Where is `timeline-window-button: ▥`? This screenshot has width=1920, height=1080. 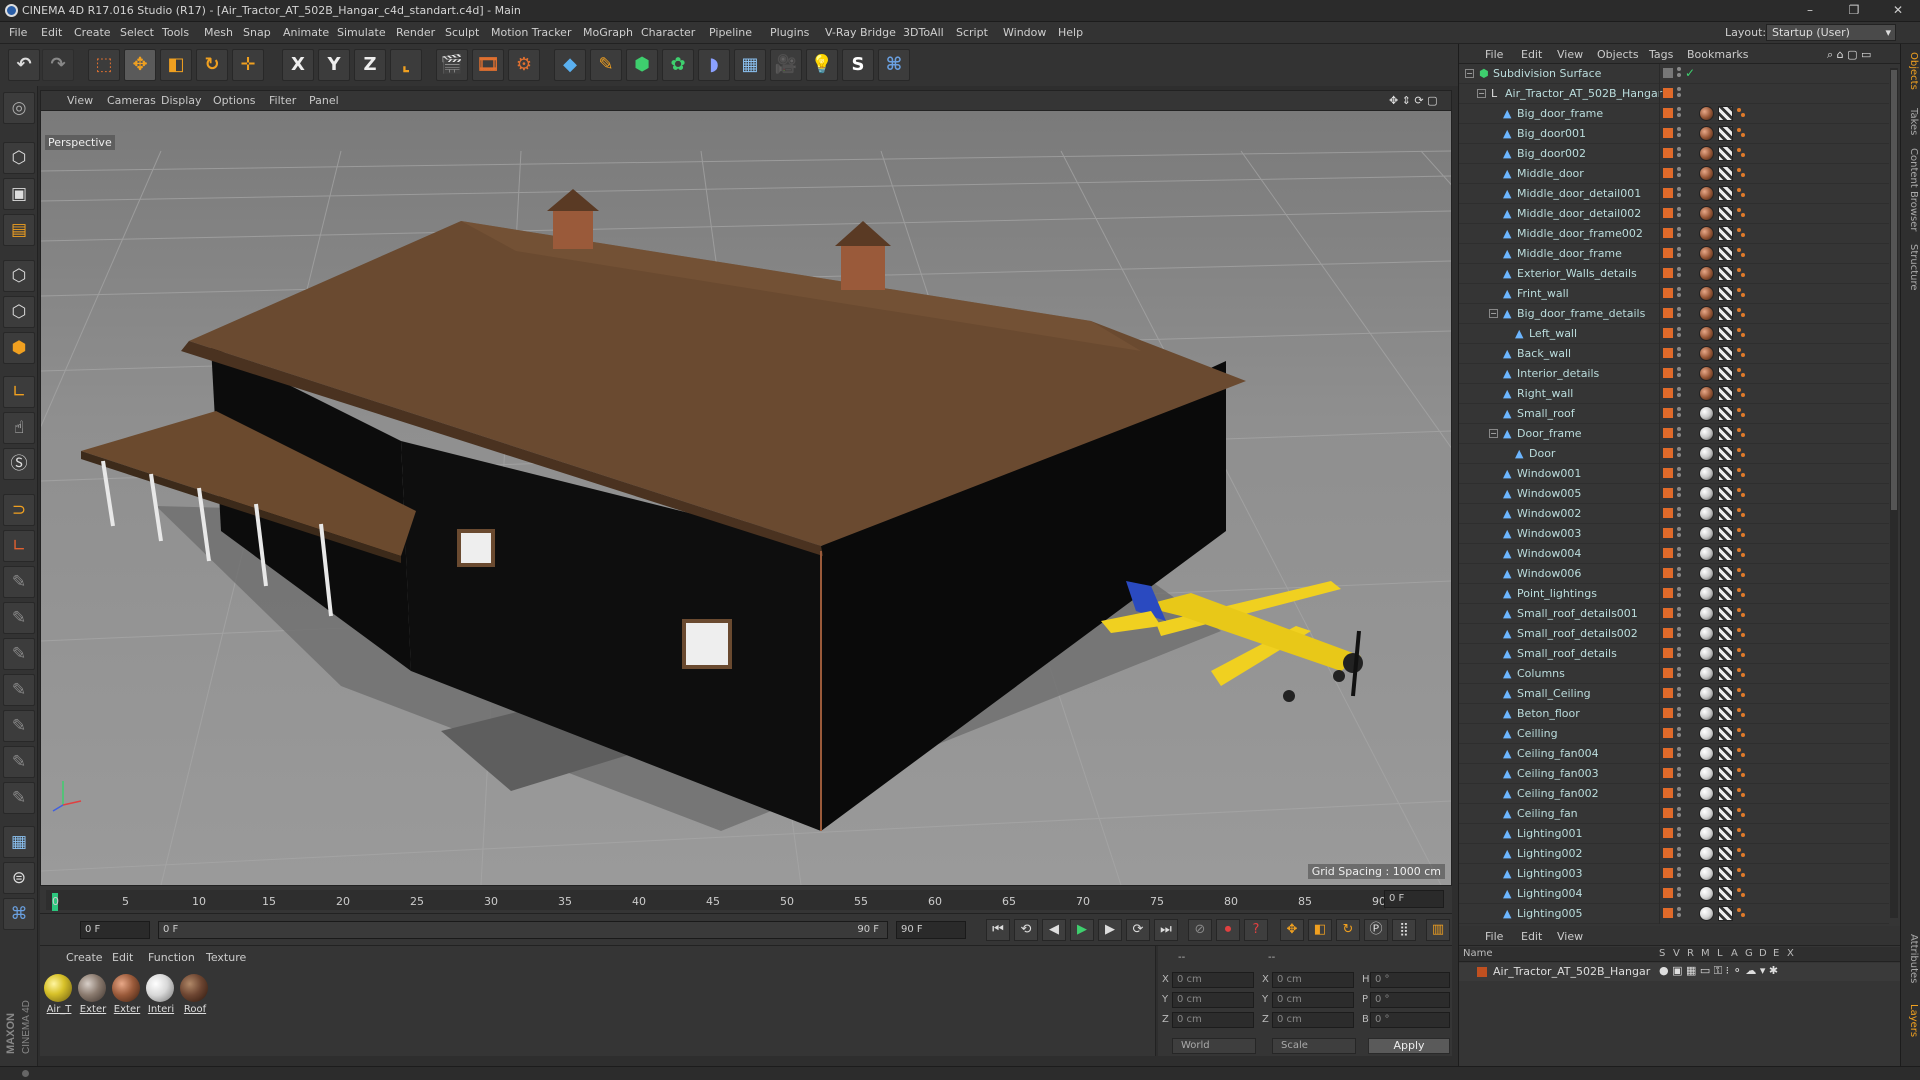 timeline-window-button: ▥ is located at coordinates (1438, 930).